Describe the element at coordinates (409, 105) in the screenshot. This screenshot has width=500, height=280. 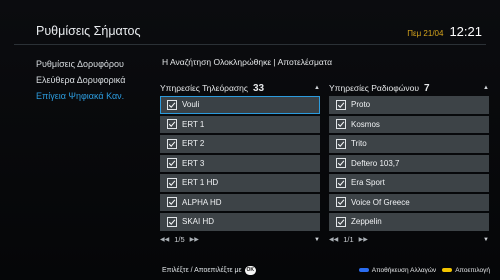
I see `radio-service-row: Proto` at that location.